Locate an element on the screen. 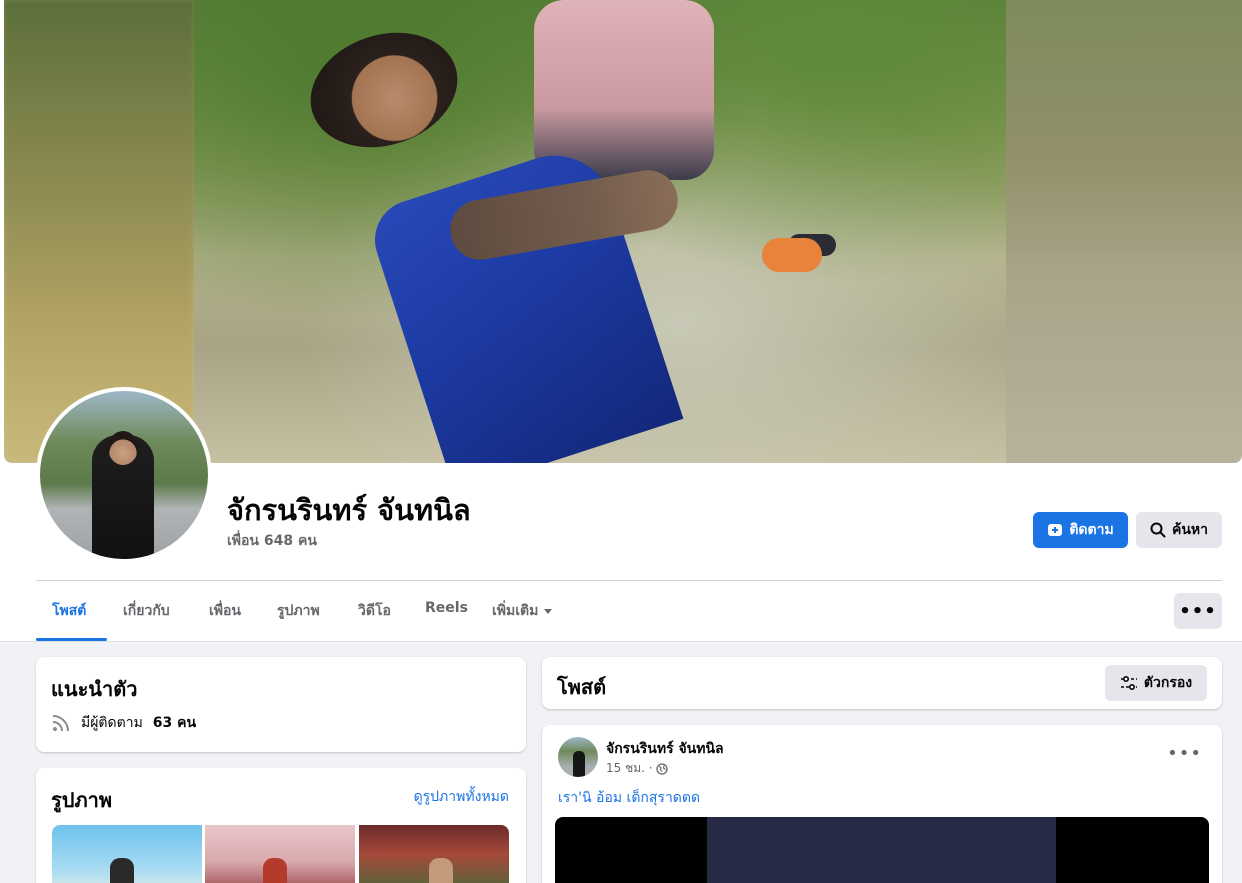 Image resolution: width=1242 pixels, height=883 pixels. post-video is located at coordinates (882, 850).